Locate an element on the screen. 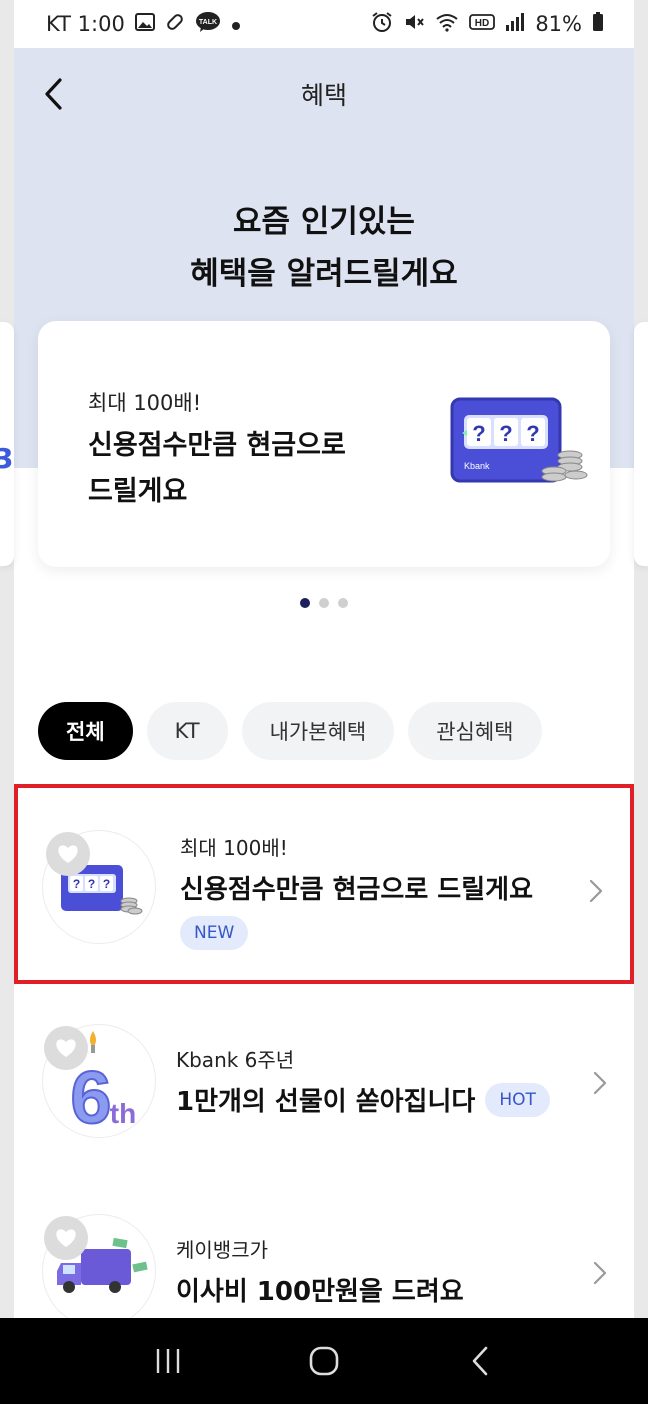 The height and width of the screenshot is (1404, 648). benefit-title-row: 1만개의 선물이 쏟아집니다 HOT is located at coordinates (363, 1099).